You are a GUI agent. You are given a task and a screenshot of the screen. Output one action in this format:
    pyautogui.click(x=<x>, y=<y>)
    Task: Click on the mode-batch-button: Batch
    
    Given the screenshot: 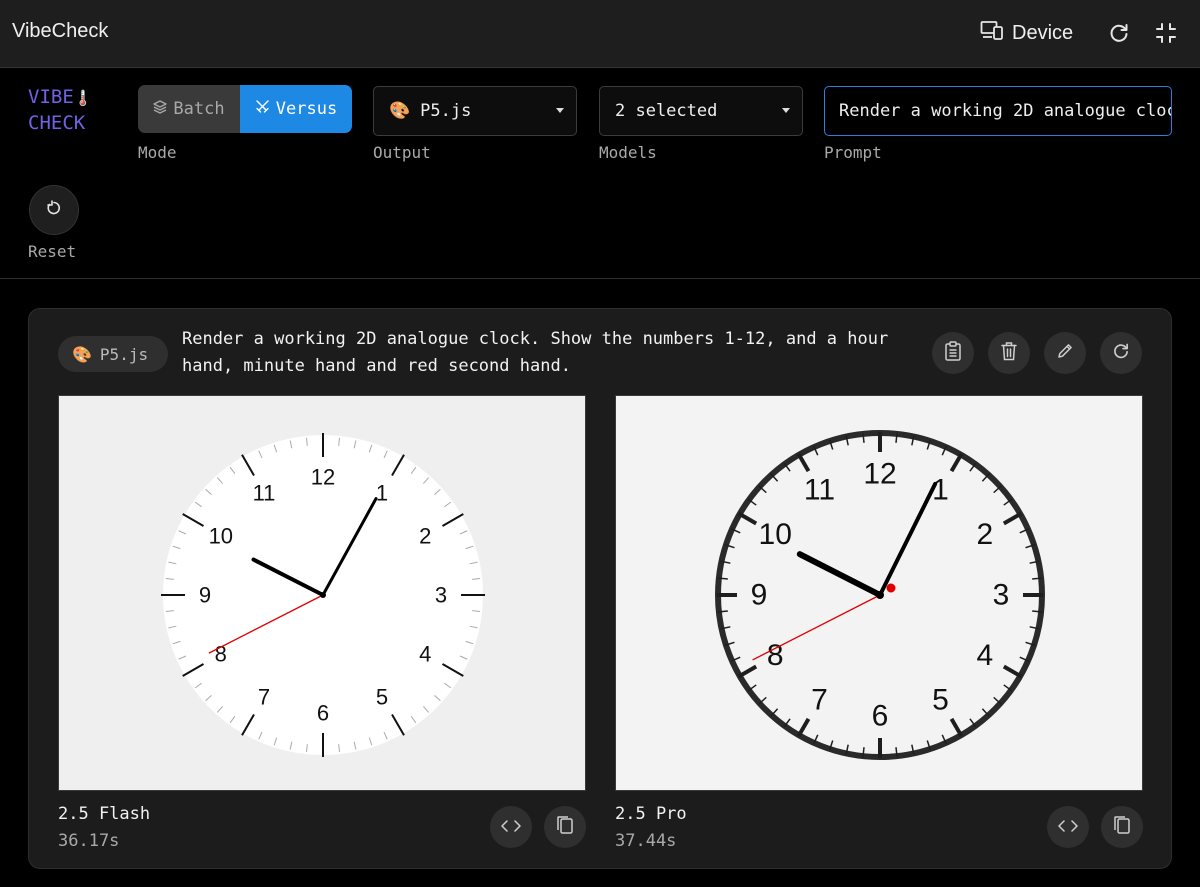 What is the action you would take?
    pyautogui.click(x=189, y=109)
    